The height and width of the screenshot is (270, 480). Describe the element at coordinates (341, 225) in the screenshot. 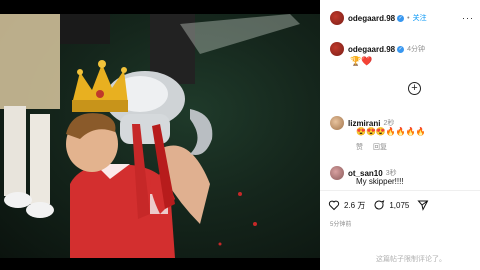

I see `posted-time: 5分钟前` at that location.